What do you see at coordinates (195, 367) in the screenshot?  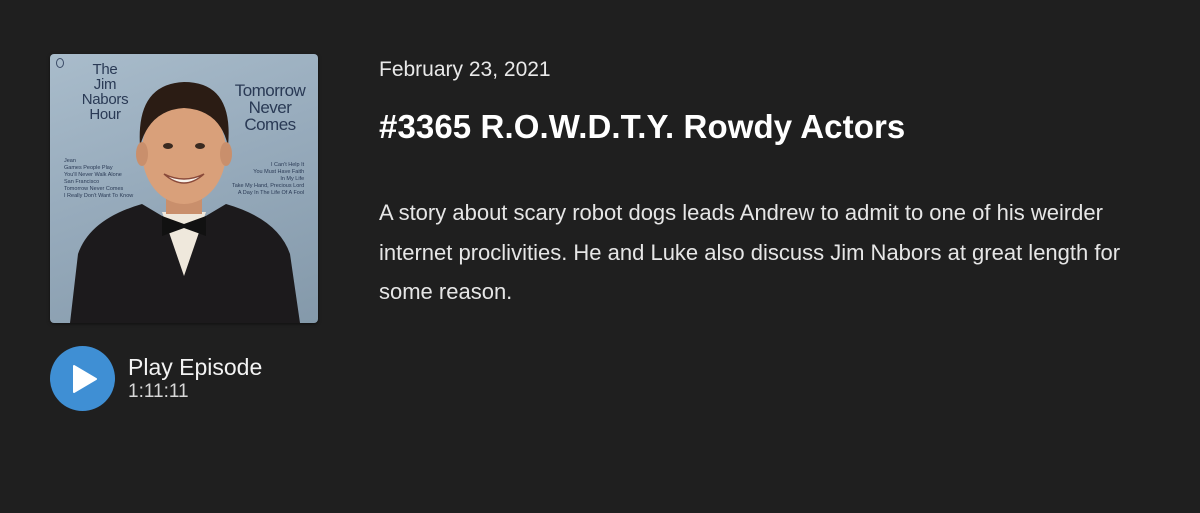 I see `play-episode-label: Play Episode` at bounding box center [195, 367].